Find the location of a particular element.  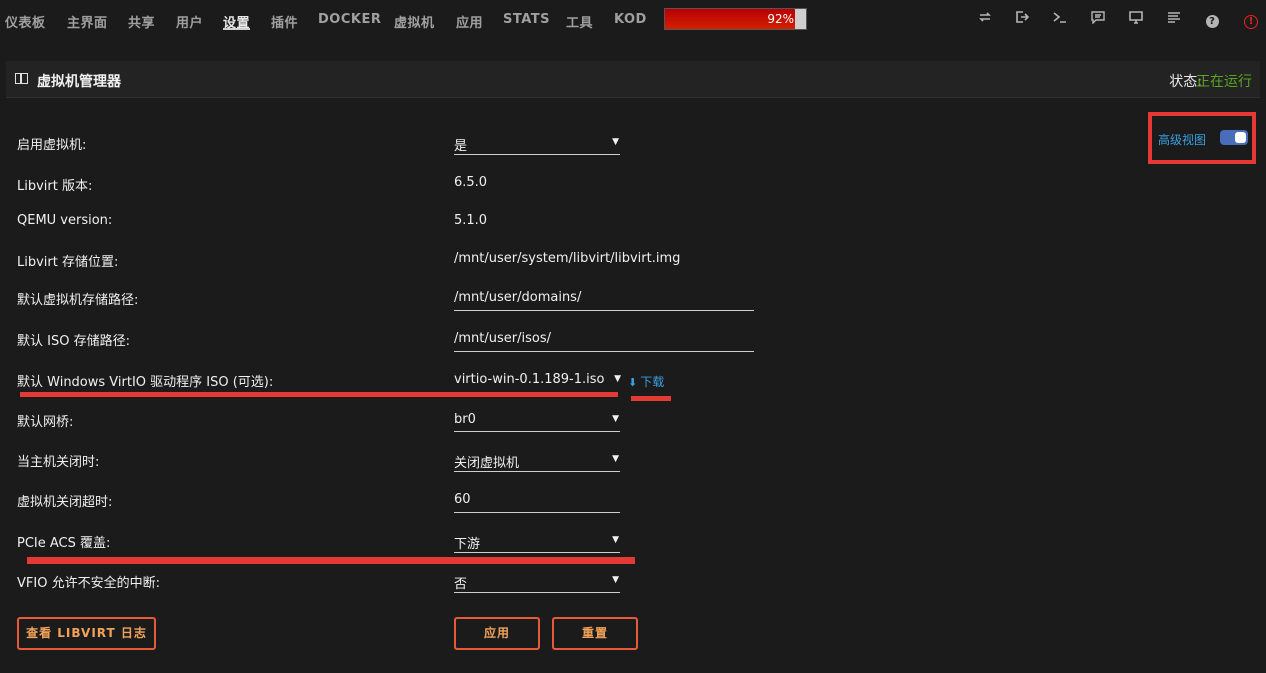

log-icon is located at coordinates (1174, 20).